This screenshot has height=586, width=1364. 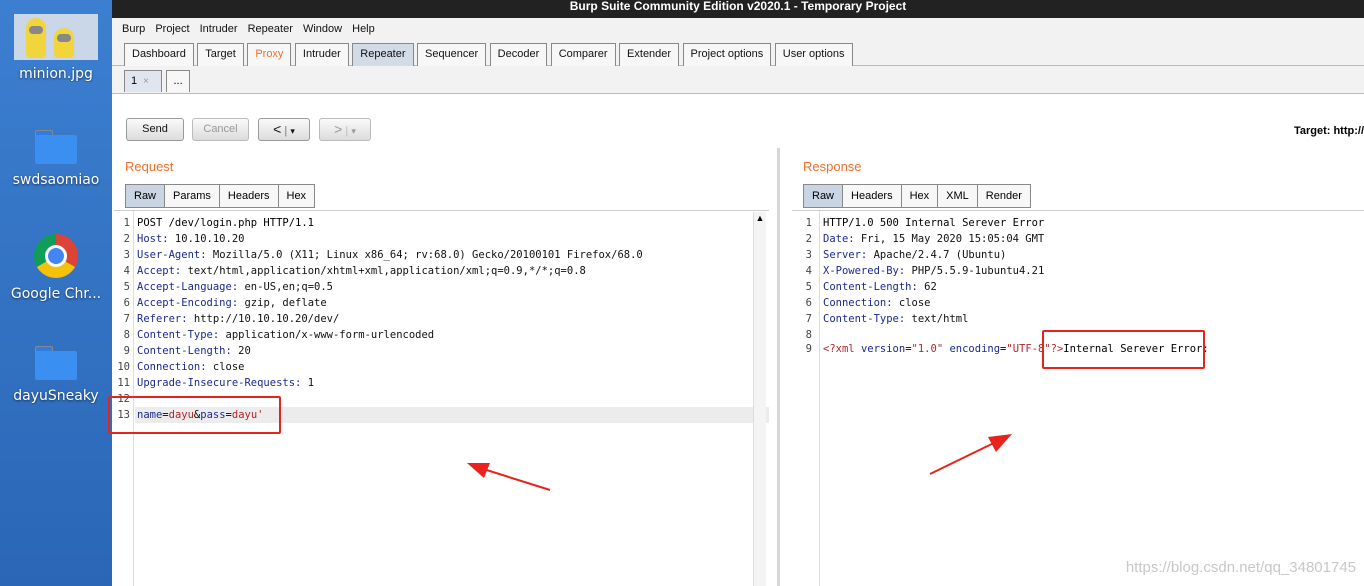 I want to click on annotation-arrows, so click(x=739, y=462).